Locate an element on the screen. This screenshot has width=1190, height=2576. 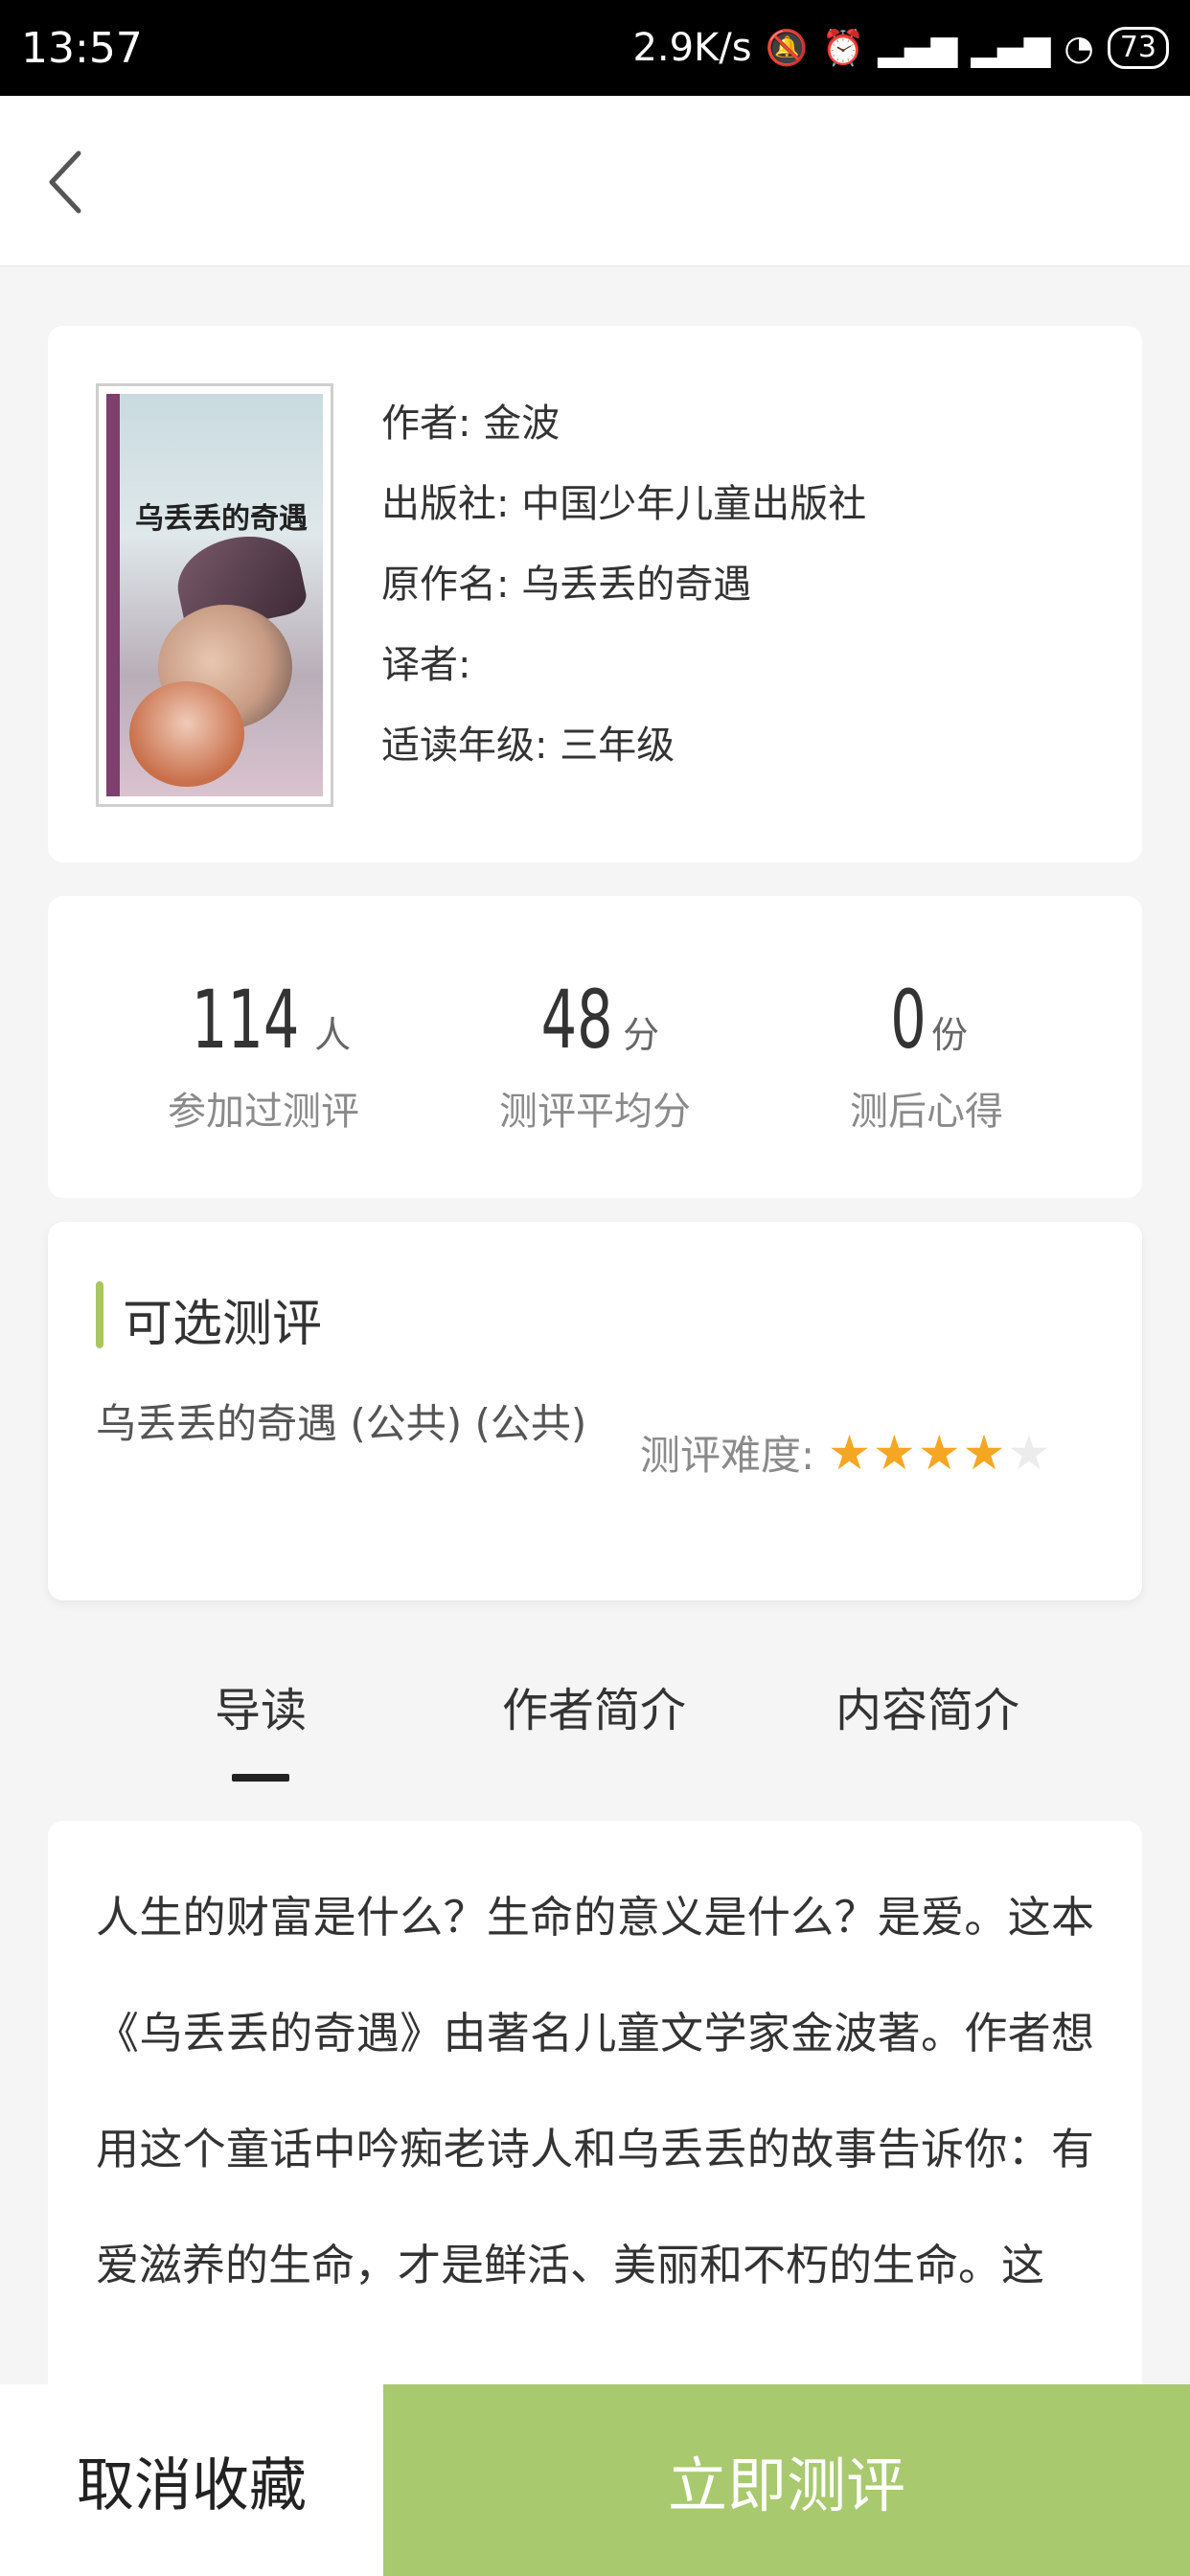
stat-value: 0 is located at coordinates (909, 1020).